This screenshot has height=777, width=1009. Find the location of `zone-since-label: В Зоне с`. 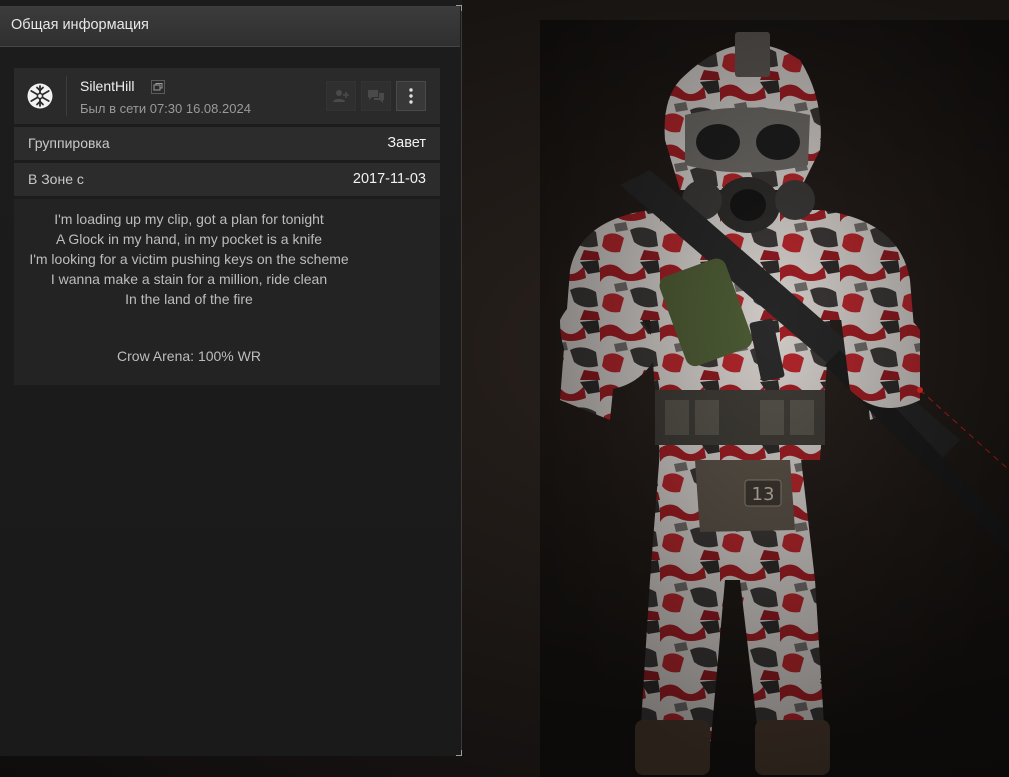

zone-since-label: В Зоне с is located at coordinates (56, 179).